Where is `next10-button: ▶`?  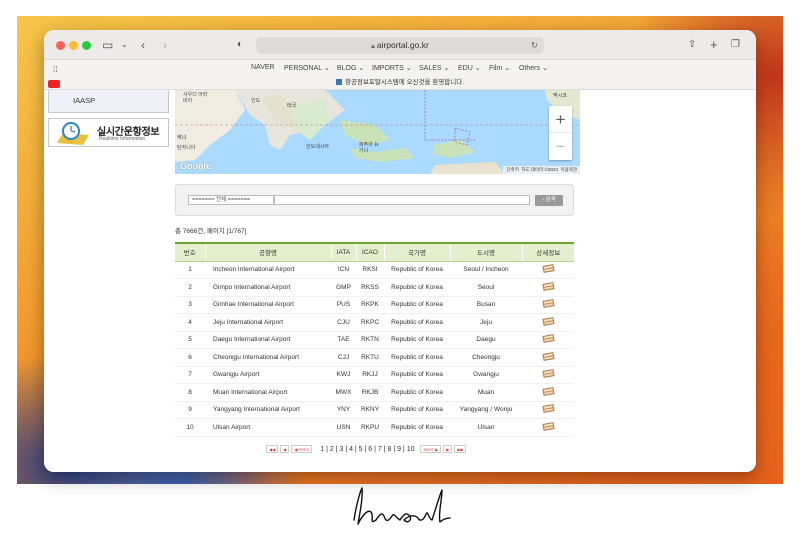
next10-button: ▶ is located at coordinates (448, 449).